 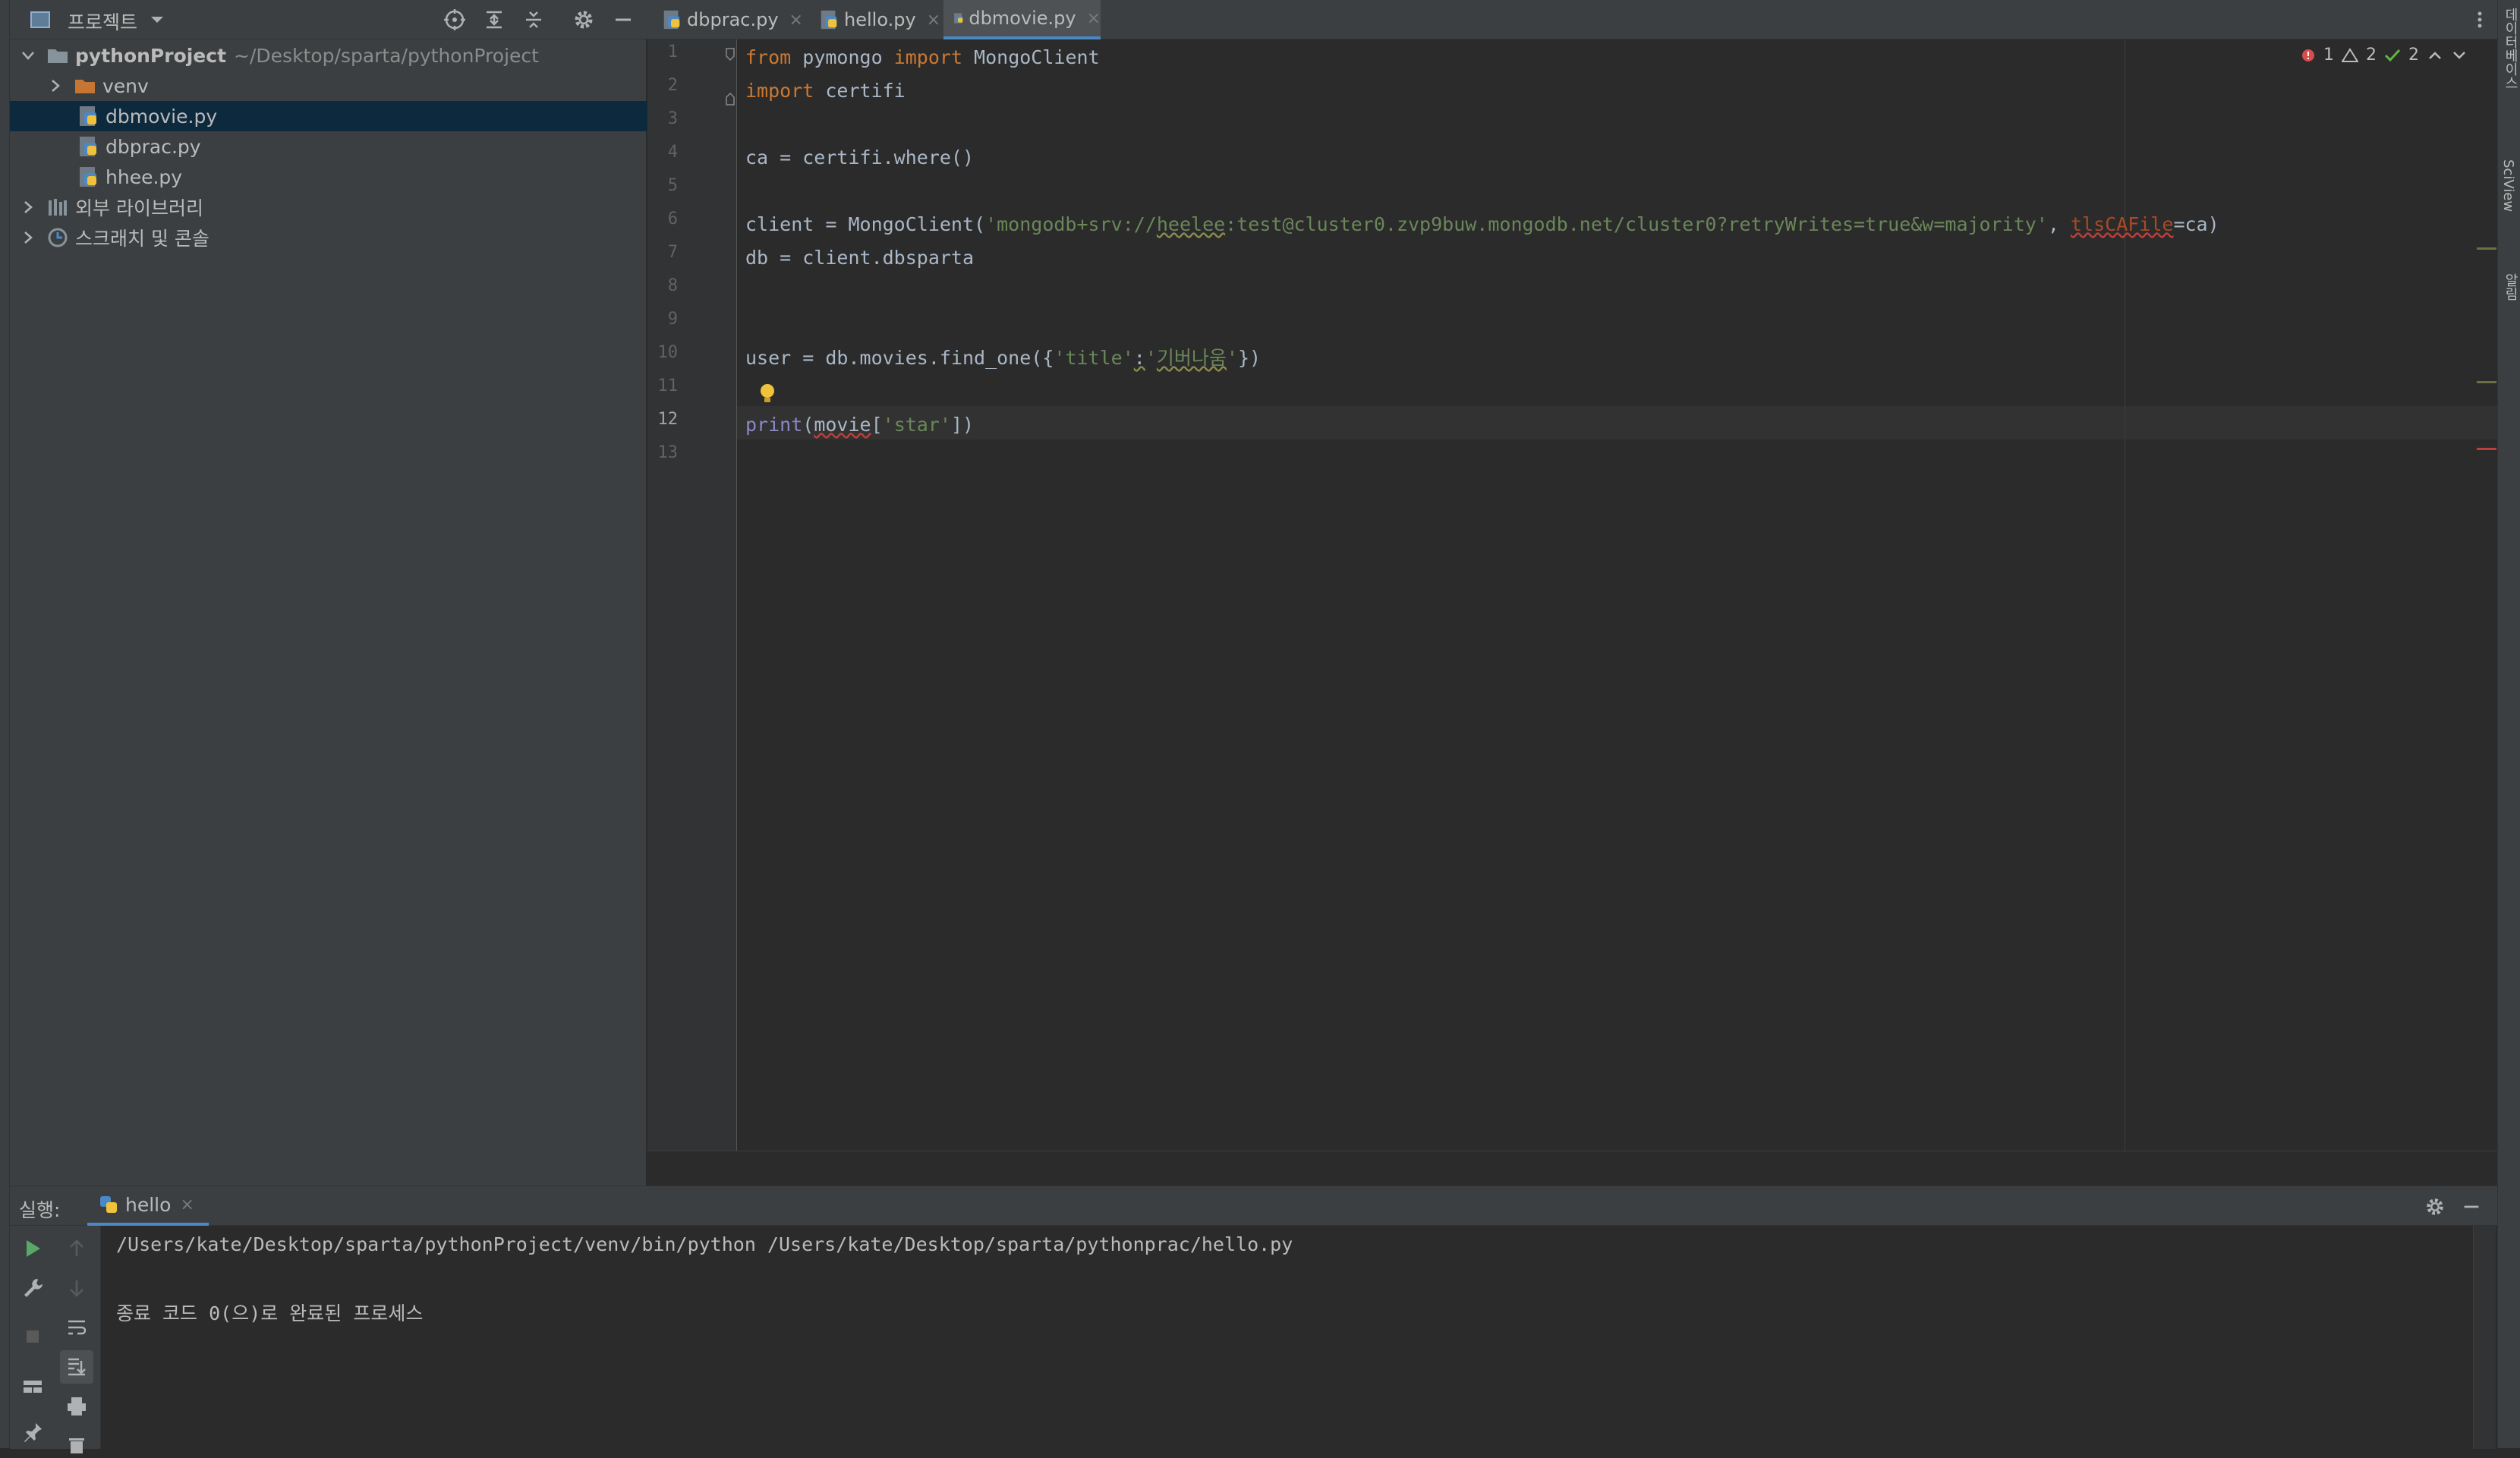 I want to click on left-tool-strip, so click(x=5, y=724).